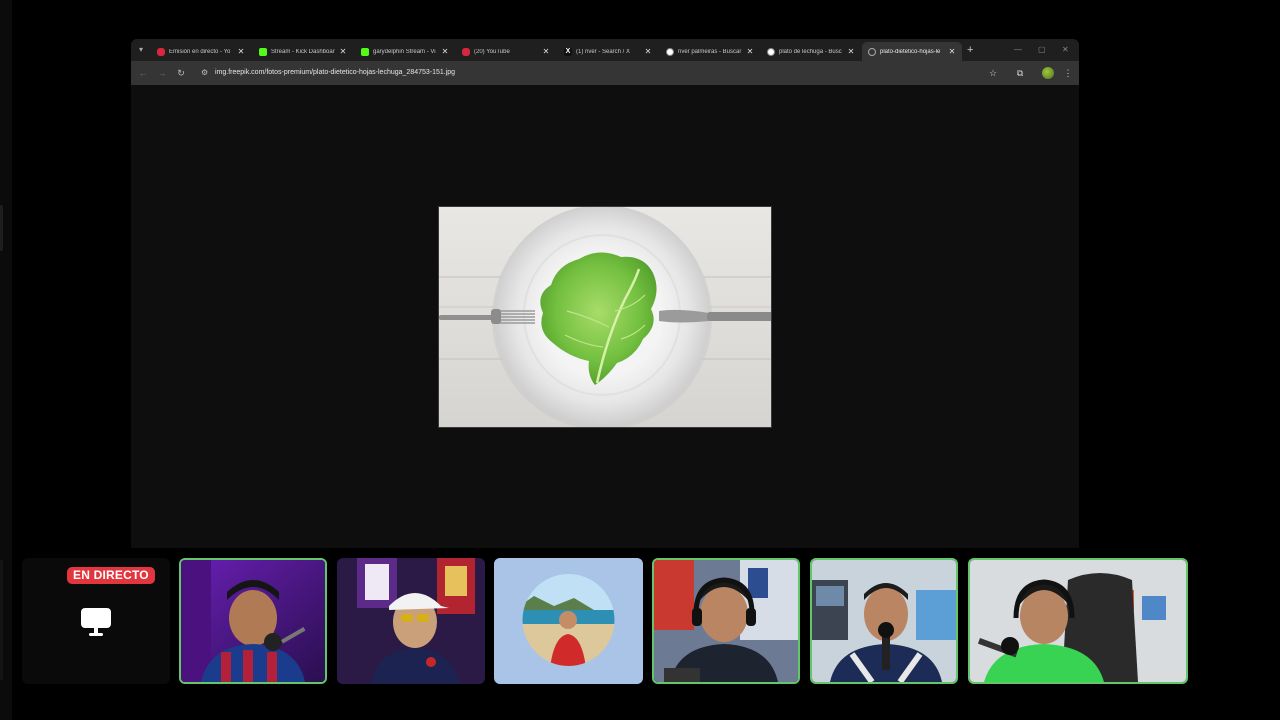 The image size is (1280, 720). Describe the element at coordinates (1020, 73) in the screenshot. I see `extensions-icon: ⧉` at that location.